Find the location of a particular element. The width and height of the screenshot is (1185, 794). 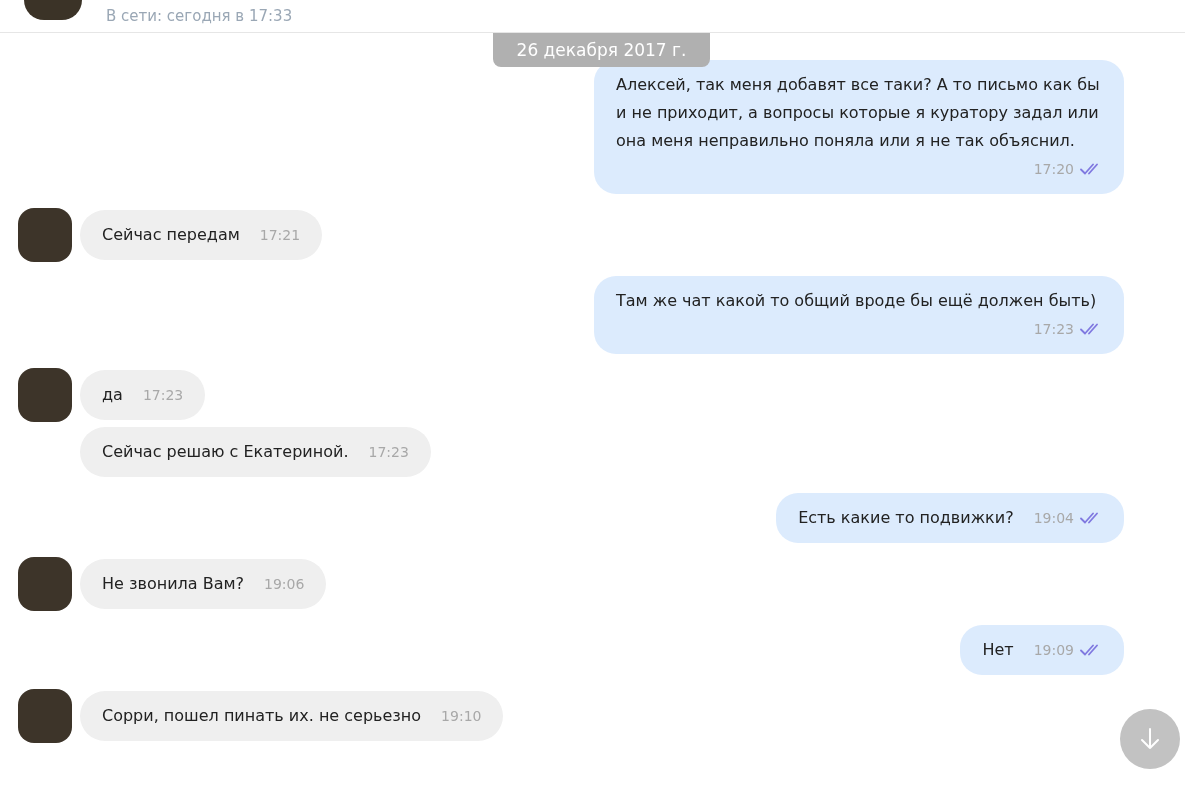

message-time: 17:20 is located at coordinates (1053, 169).